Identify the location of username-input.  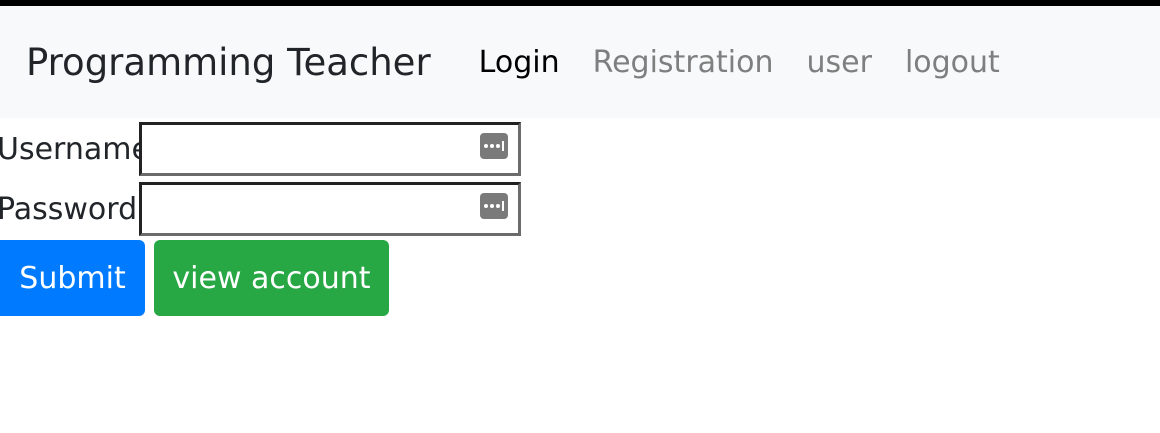
(330, 149).